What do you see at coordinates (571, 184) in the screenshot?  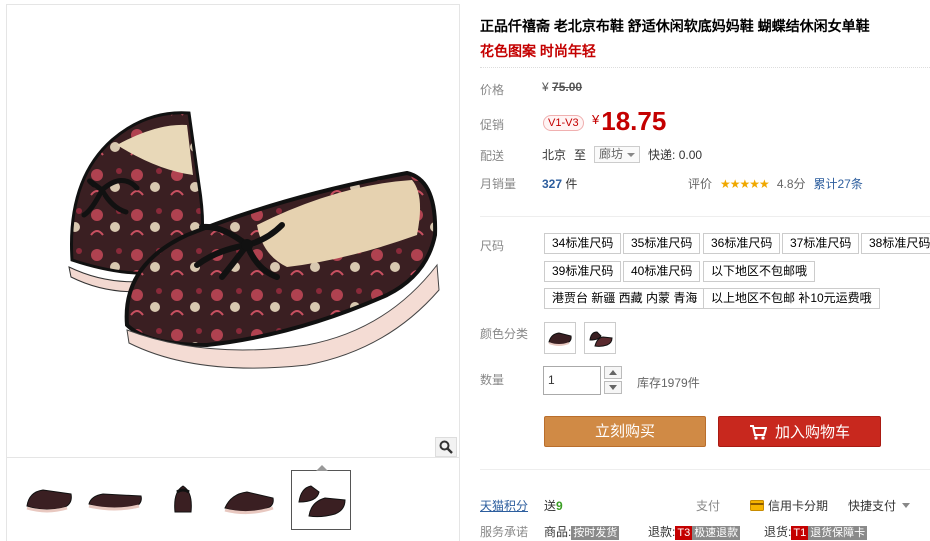 I see `monthly-sales-unit: 件` at bounding box center [571, 184].